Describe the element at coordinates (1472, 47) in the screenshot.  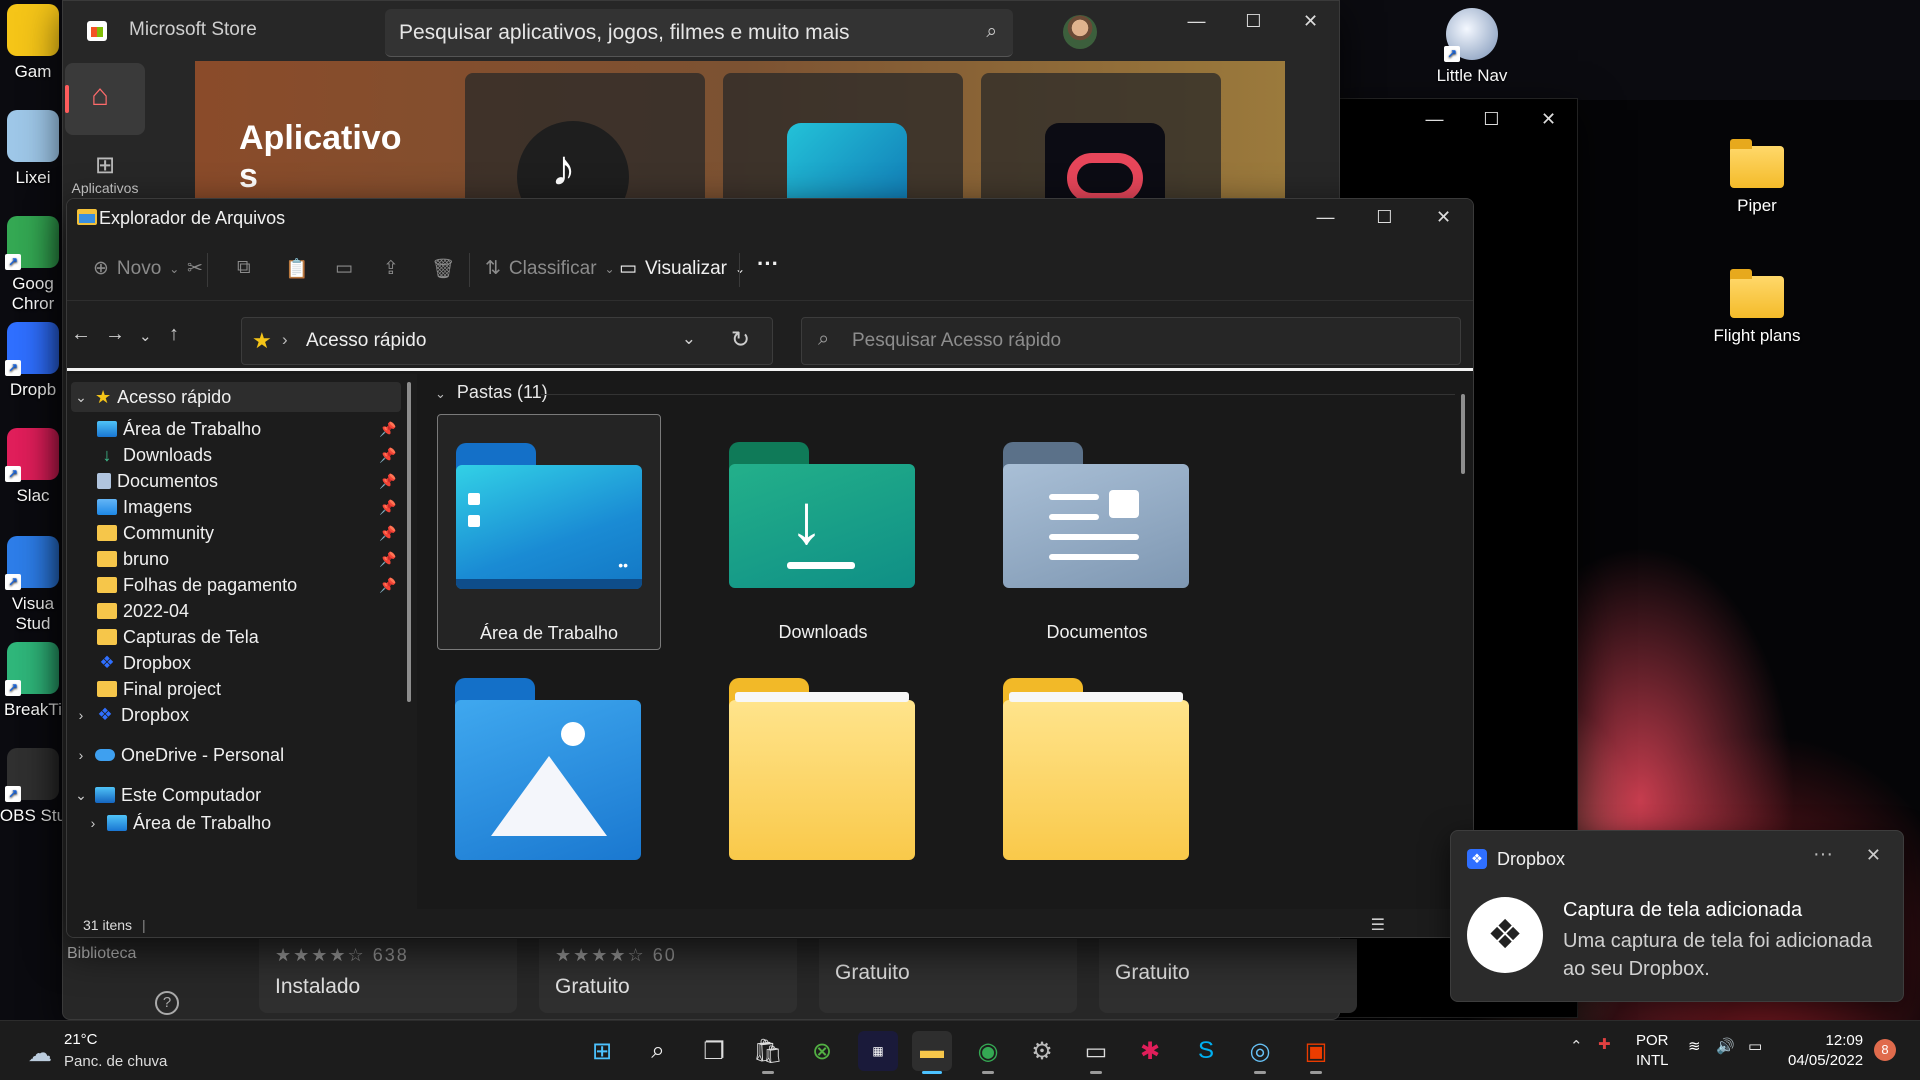
I see `desktop-icon-little-nav: ↗ Little Nav` at that location.